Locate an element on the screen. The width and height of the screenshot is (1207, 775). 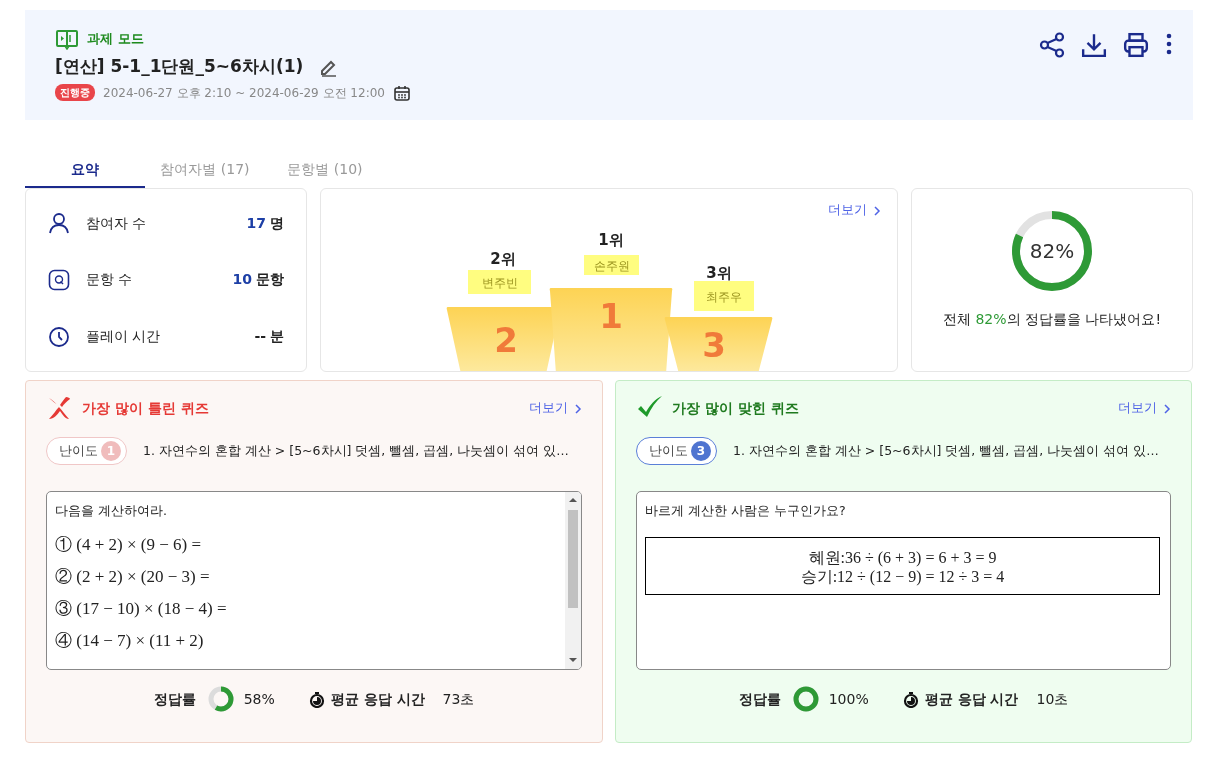
rank-label: 1위 is located at coordinates (611, 240).